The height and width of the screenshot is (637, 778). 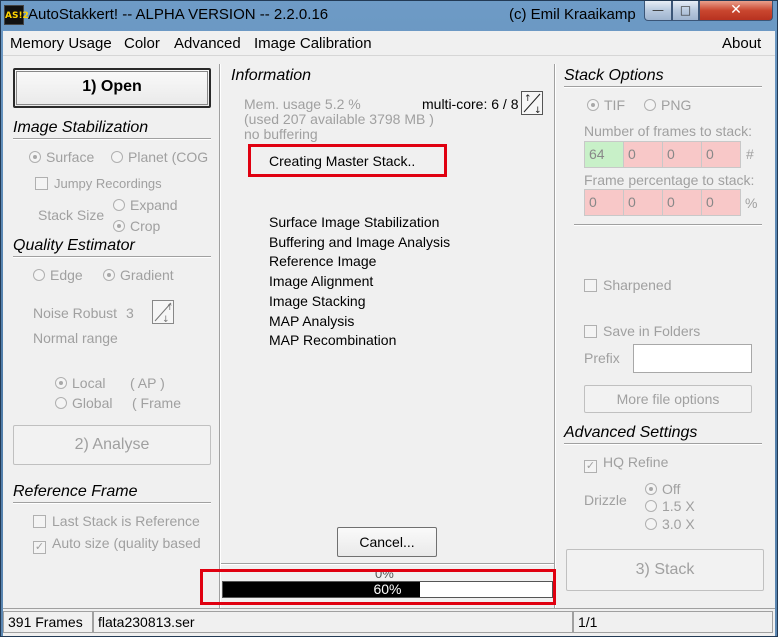 I want to click on stack-options-heading: Stack Options, so click(x=614, y=75).